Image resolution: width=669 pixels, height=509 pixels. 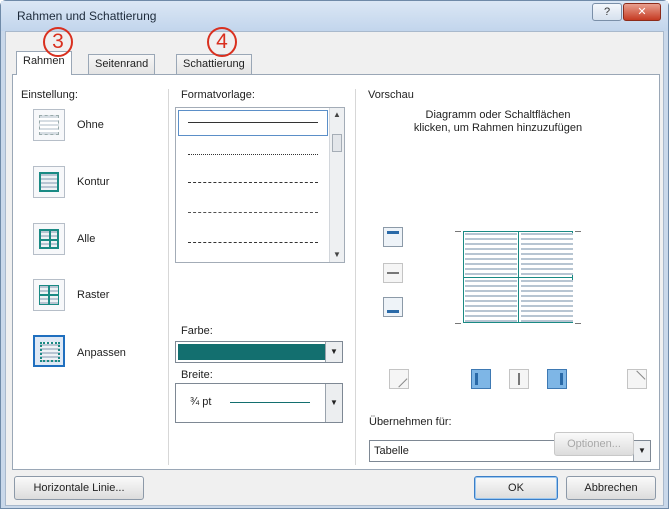 What do you see at coordinates (393, 311) in the screenshot?
I see `bottom-border-icon` at bounding box center [393, 311].